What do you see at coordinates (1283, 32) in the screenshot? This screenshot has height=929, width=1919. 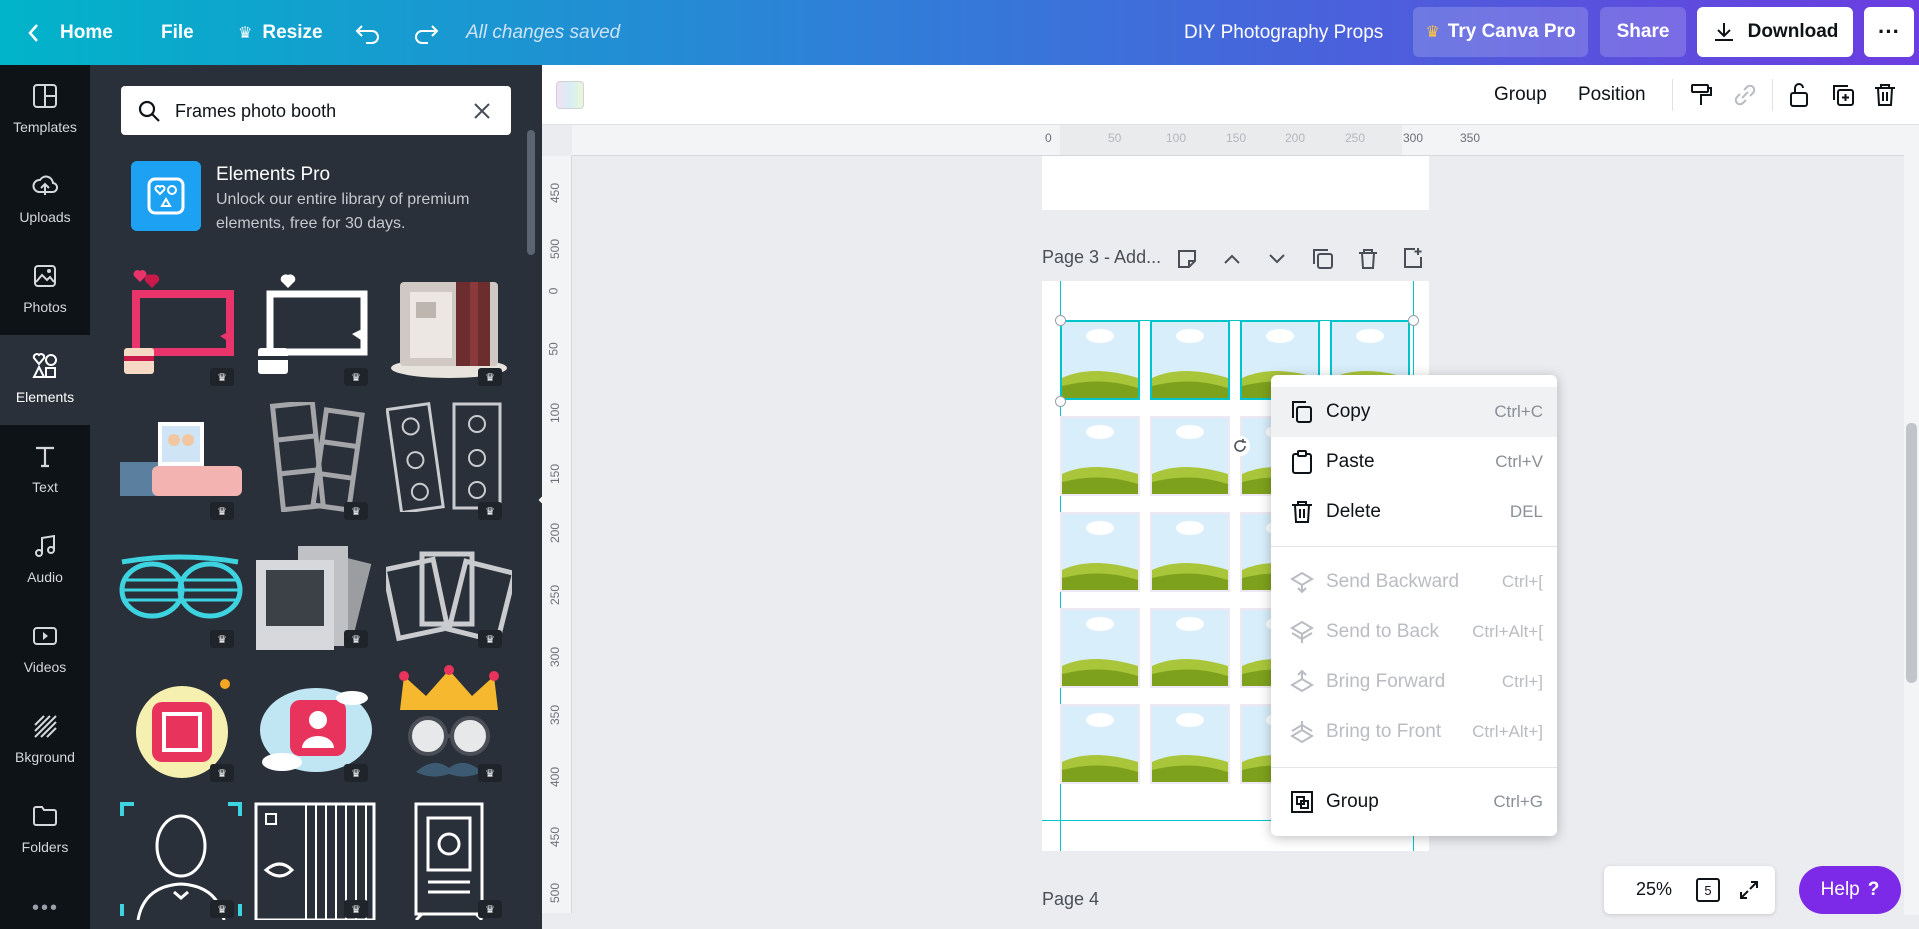 I see `design-title: DIY Photography Props` at bounding box center [1283, 32].